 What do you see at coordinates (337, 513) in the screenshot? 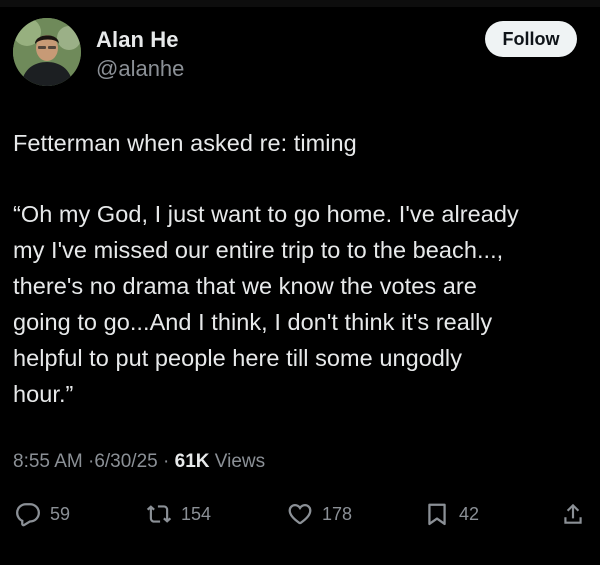
I see `like-count: 178` at bounding box center [337, 513].